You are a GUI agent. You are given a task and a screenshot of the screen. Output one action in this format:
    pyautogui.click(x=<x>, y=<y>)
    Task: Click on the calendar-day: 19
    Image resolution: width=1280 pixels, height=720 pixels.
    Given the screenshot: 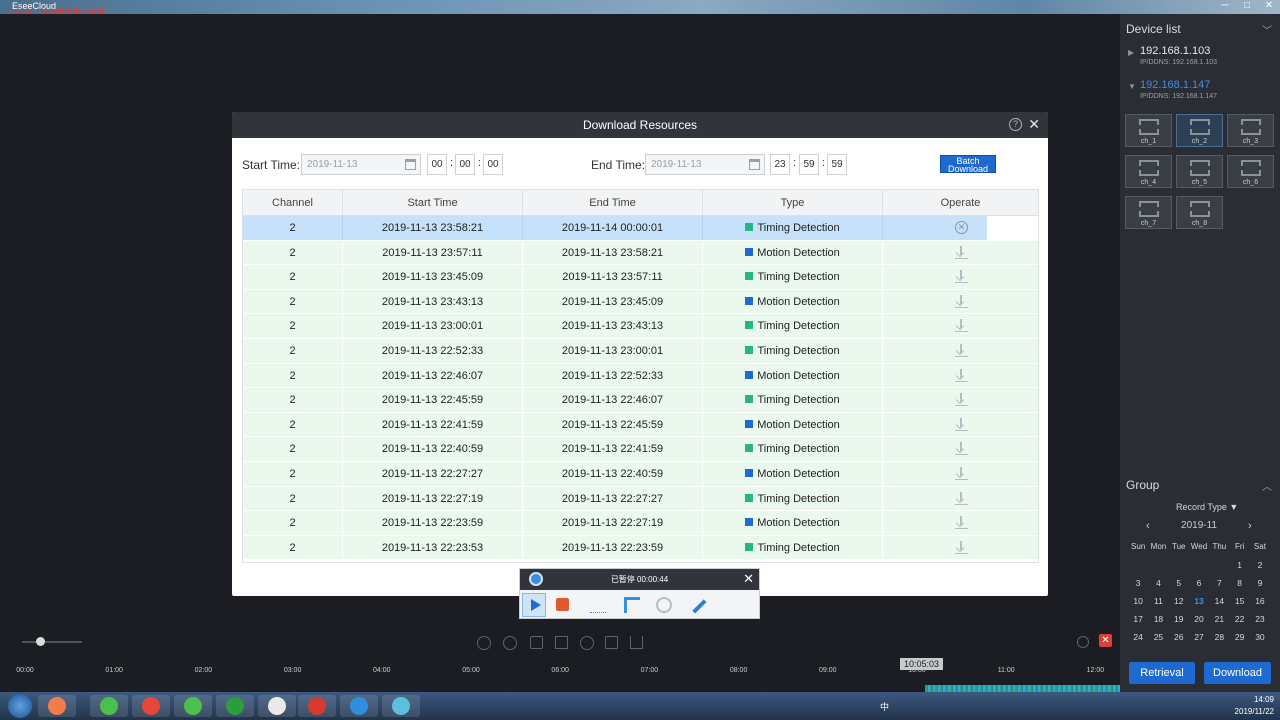 What is the action you would take?
    pyautogui.click(x=1179, y=619)
    